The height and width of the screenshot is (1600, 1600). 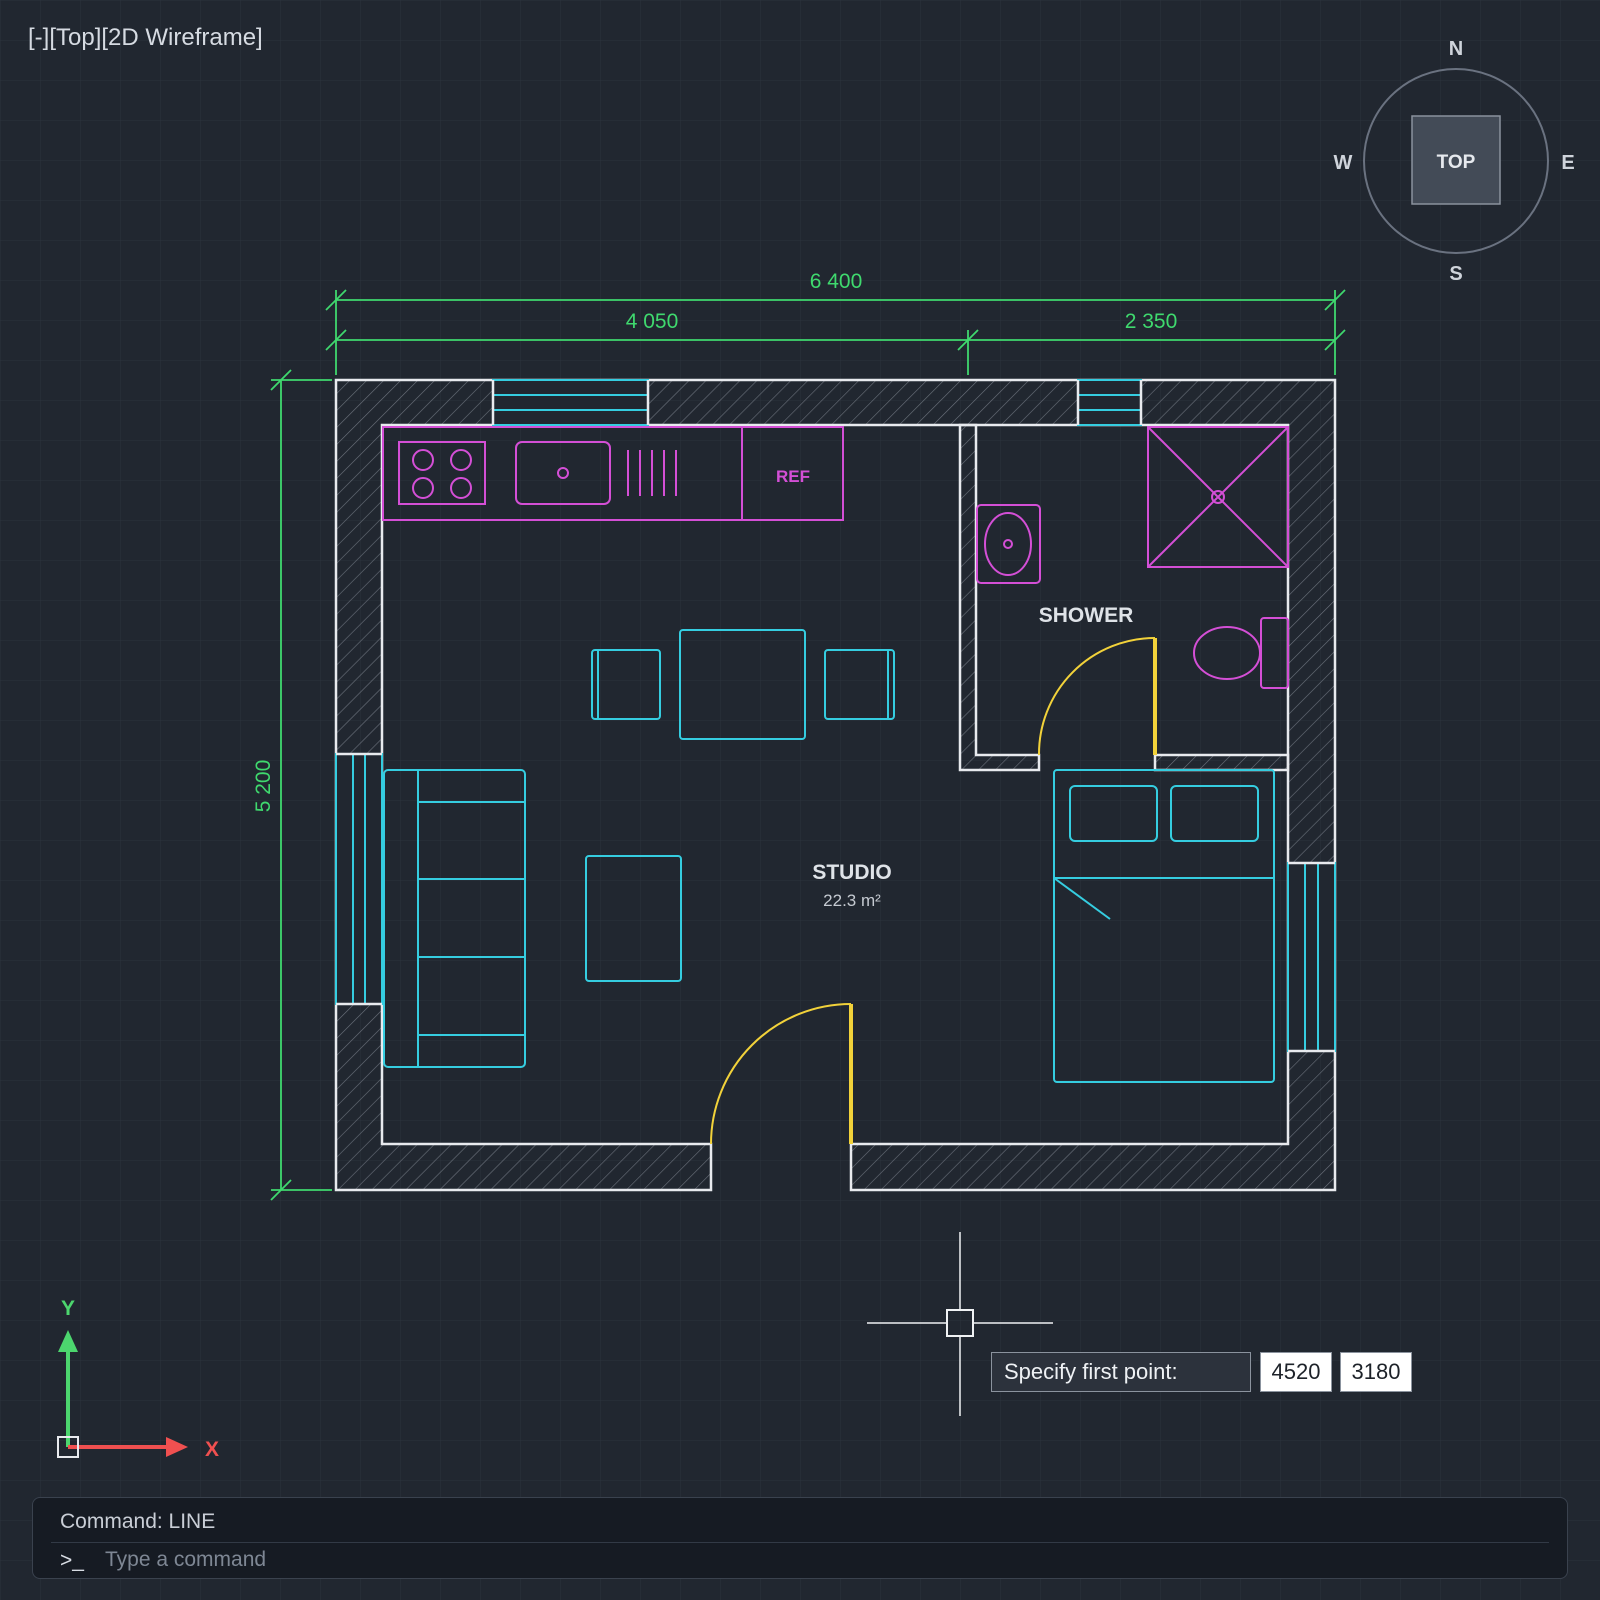 What do you see at coordinates (359, 879) in the screenshot?
I see `window-left` at bounding box center [359, 879].